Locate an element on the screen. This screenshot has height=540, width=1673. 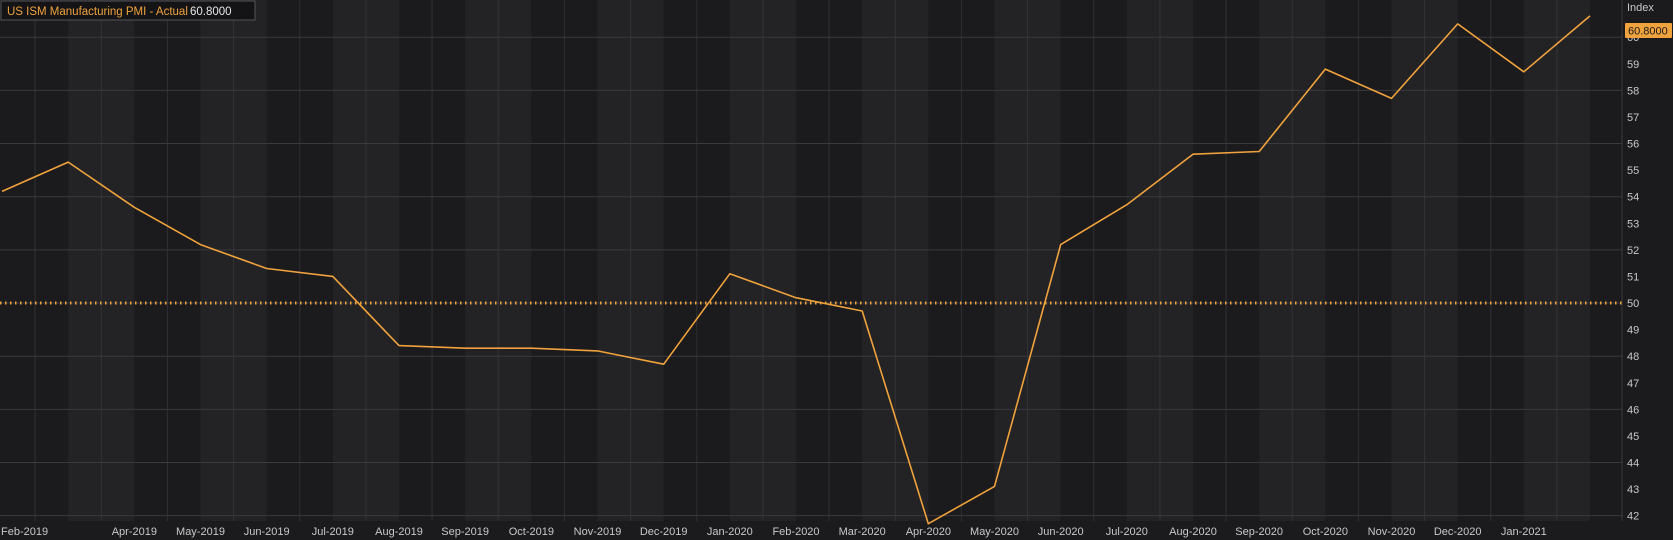
legend-series-label: US ISM Manufacturing PMI - Actual is located at coordinates (97, 12).